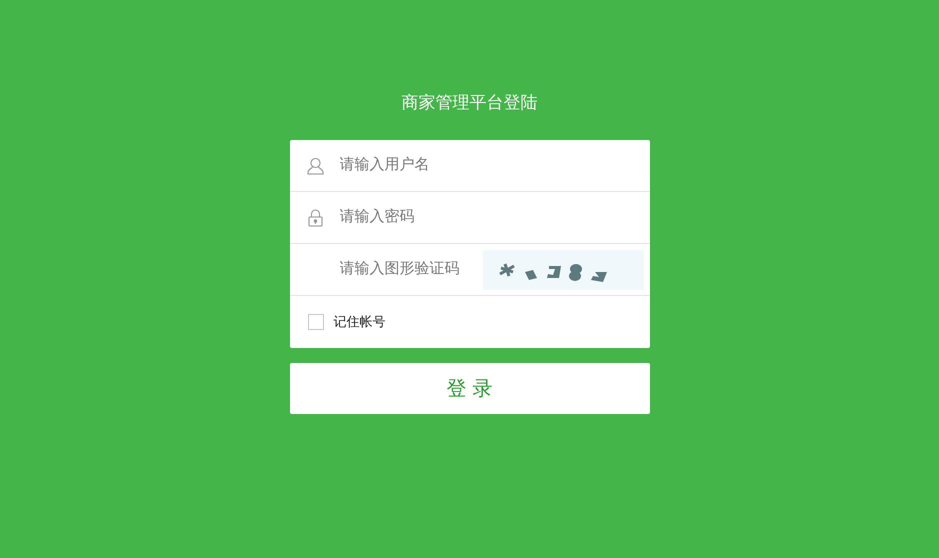  What do you see at coordinates (492, 217) in the screenshot?
I see `password-field: 请输入密码` at bounding box center [492, 217].